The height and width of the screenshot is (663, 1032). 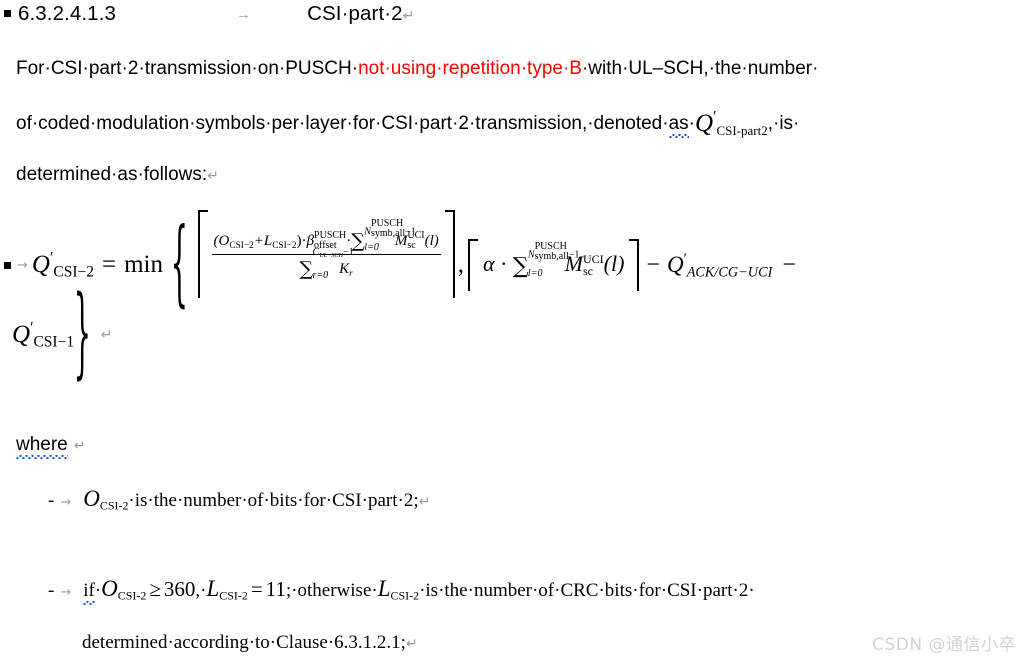 I want to click on minus-sign-2: −, so click(x=789, y=264).